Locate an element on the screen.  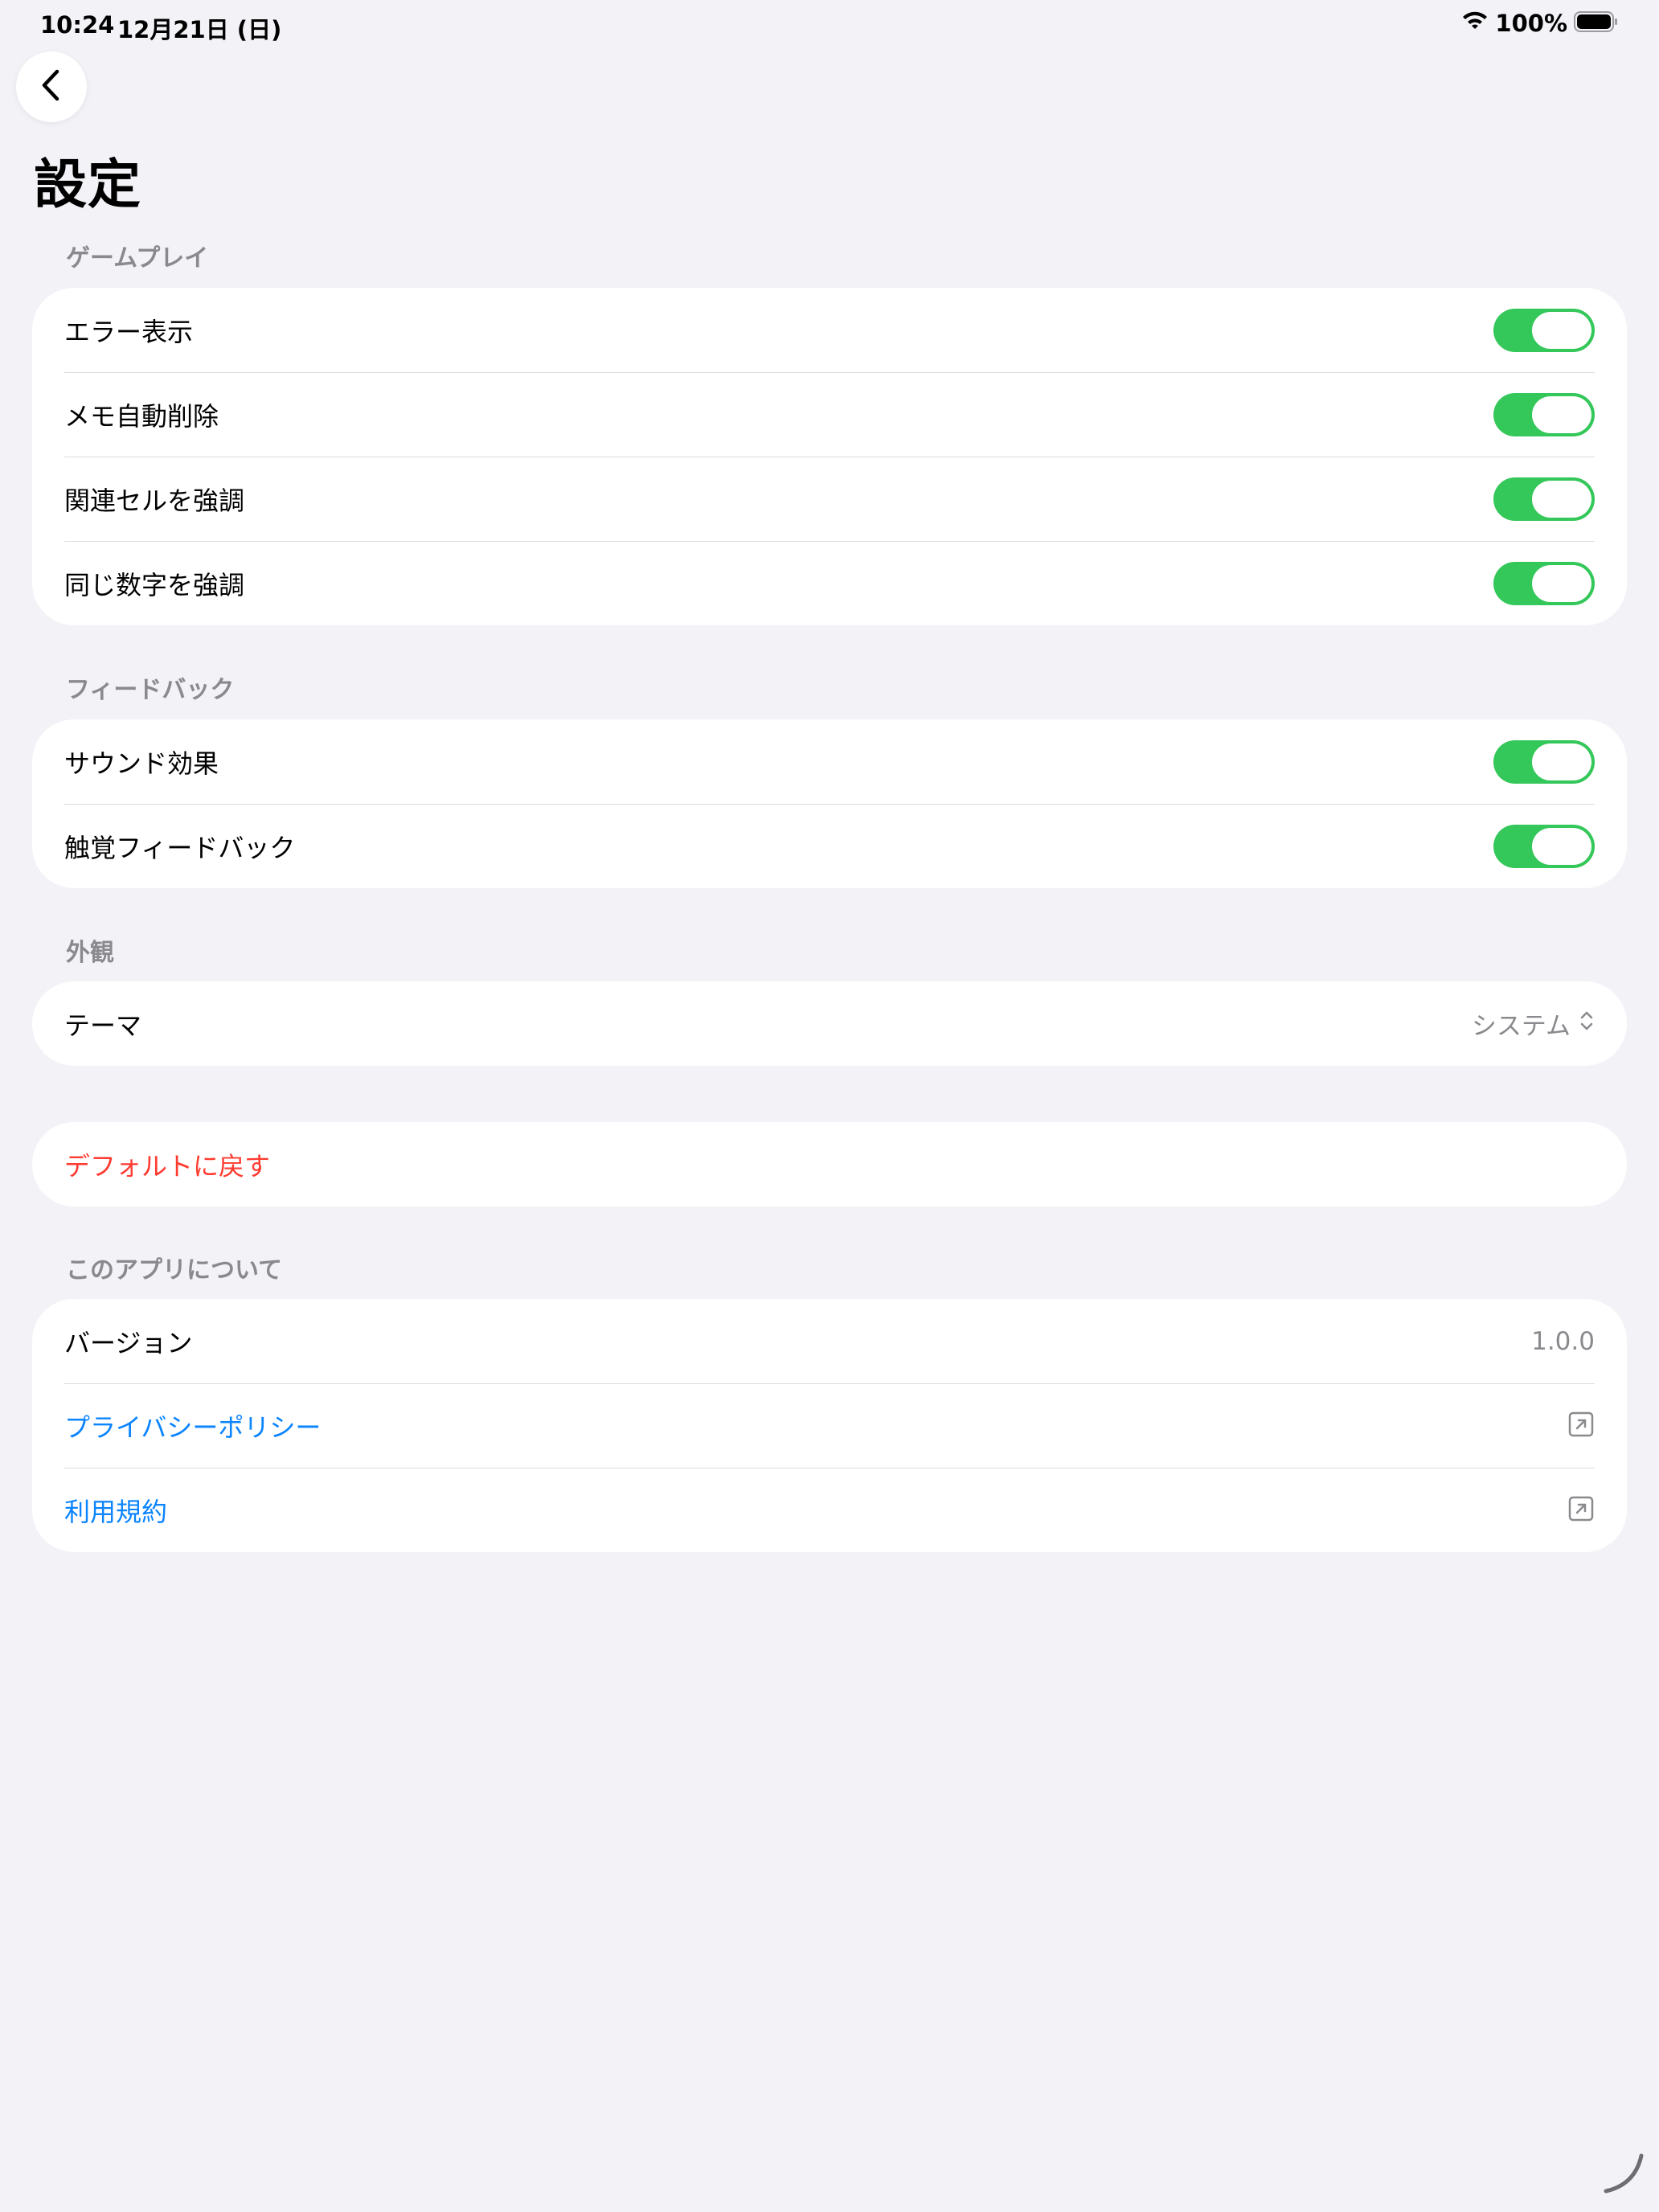
battery-icon is located at coordinates (1596, 23).